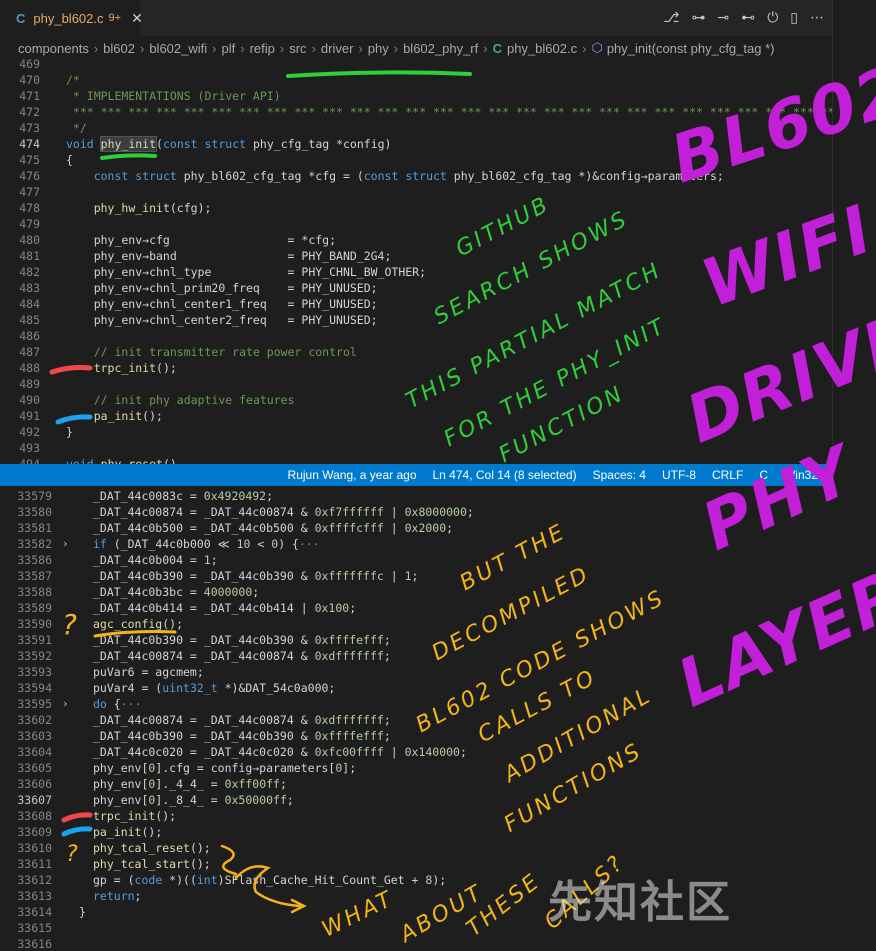 This screenshot has width=876, height=951. What do you see at coordinates (29, 256) in the screenshot?
I see `line-number: 481` at bounding box center [29, 256].